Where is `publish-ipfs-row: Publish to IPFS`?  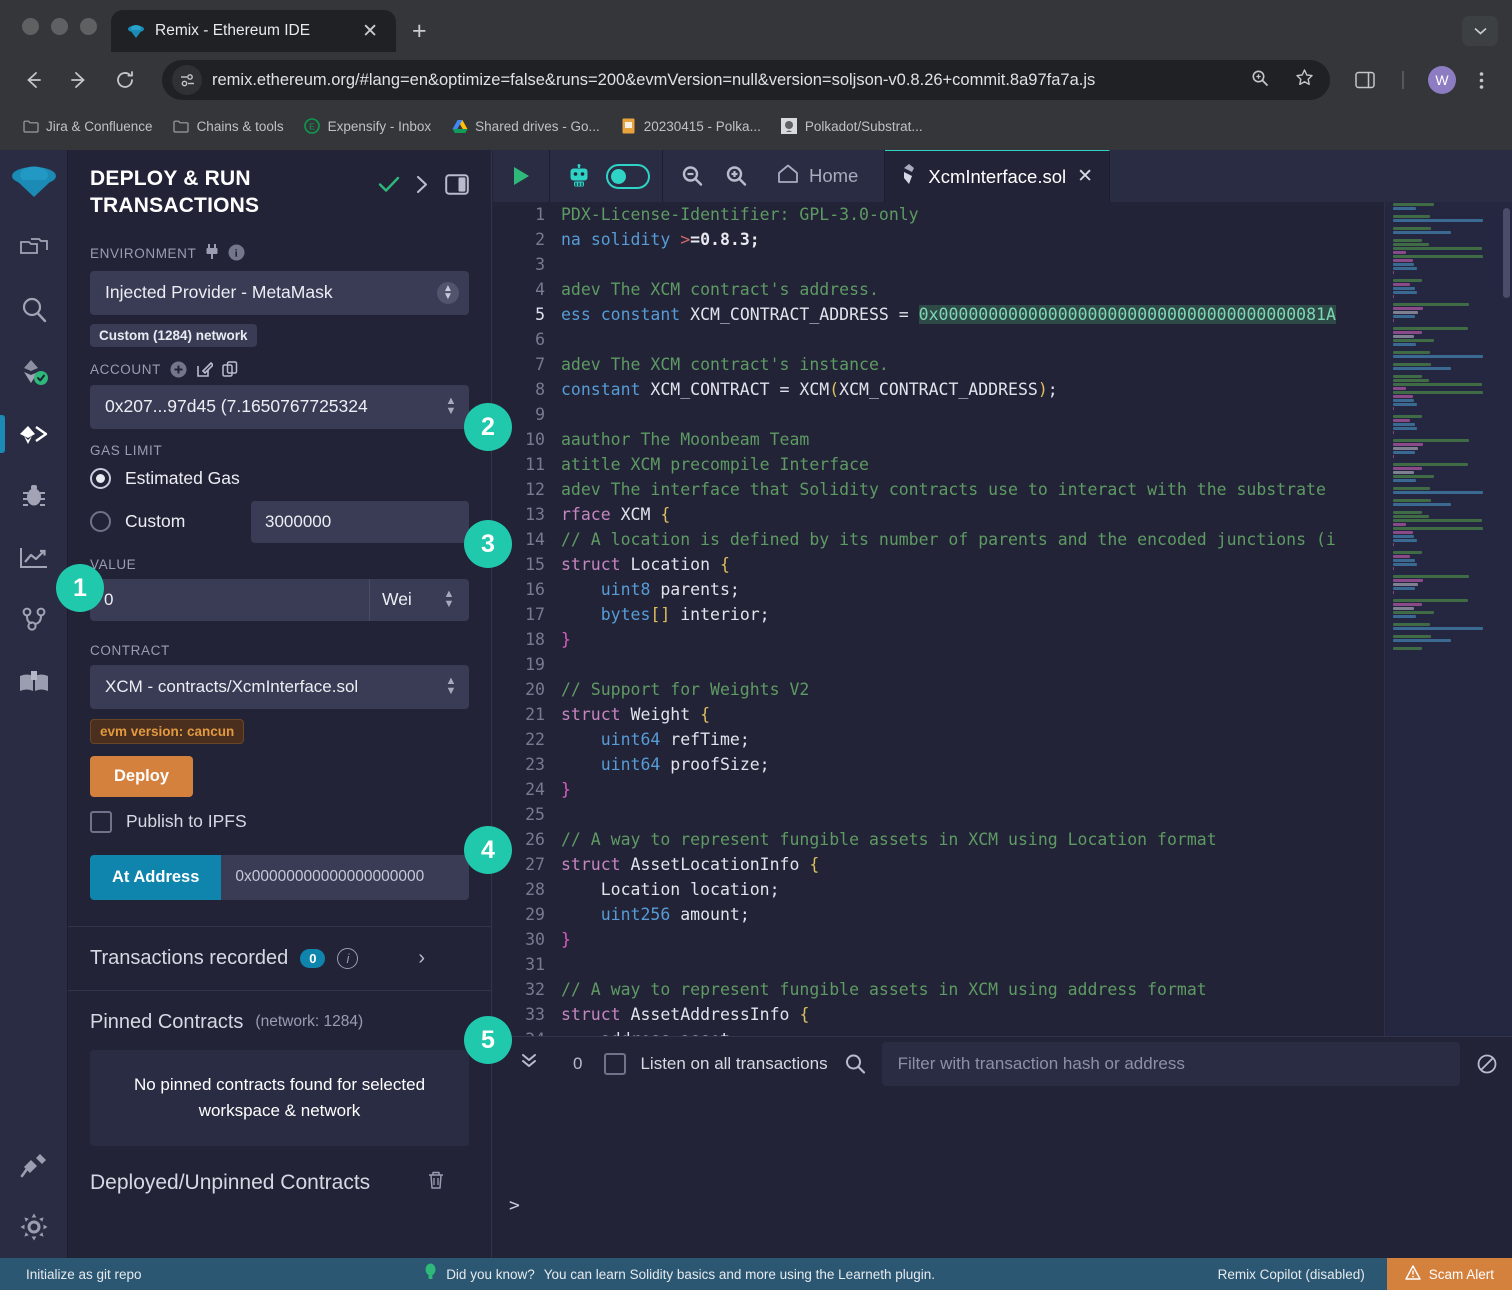
publish-ipfs-row: Publish to IPFS is located at coordinates (279, 821).